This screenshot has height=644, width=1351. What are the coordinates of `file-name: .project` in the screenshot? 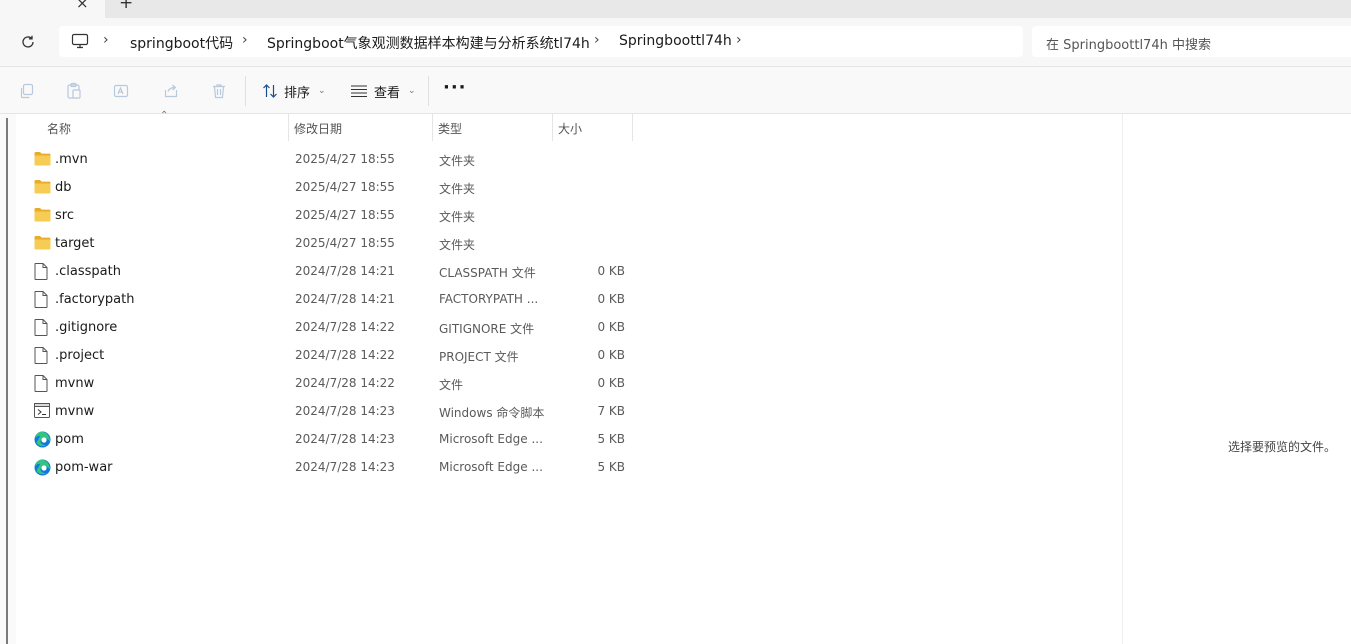 It's located at (80, 355).